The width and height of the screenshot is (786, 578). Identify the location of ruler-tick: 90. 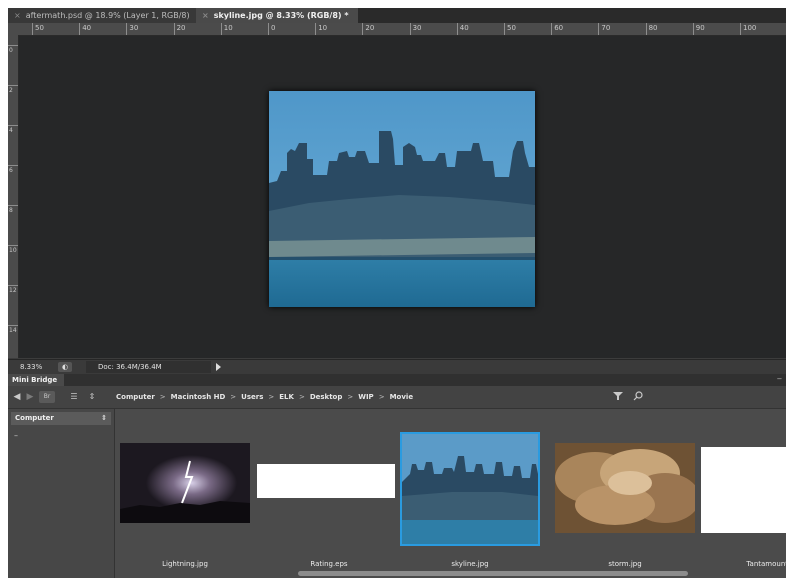
(698, 29).